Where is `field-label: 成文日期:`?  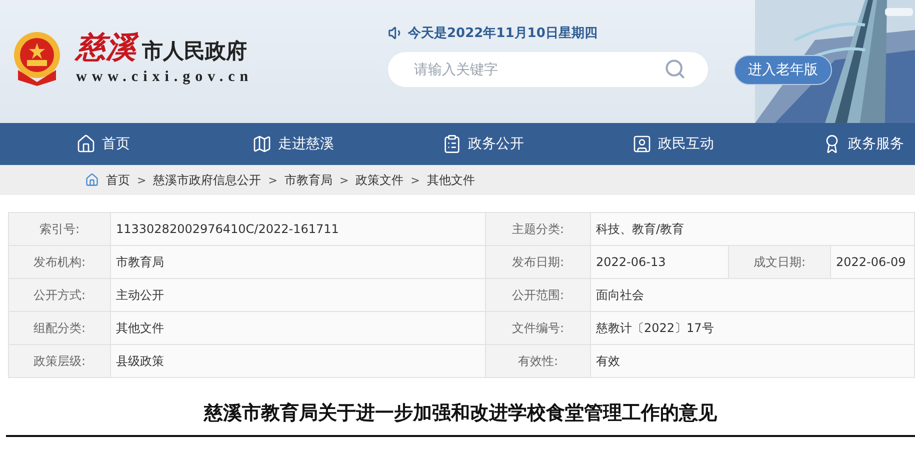
field-label: 成文日期: is located at coordinates (780, 262).